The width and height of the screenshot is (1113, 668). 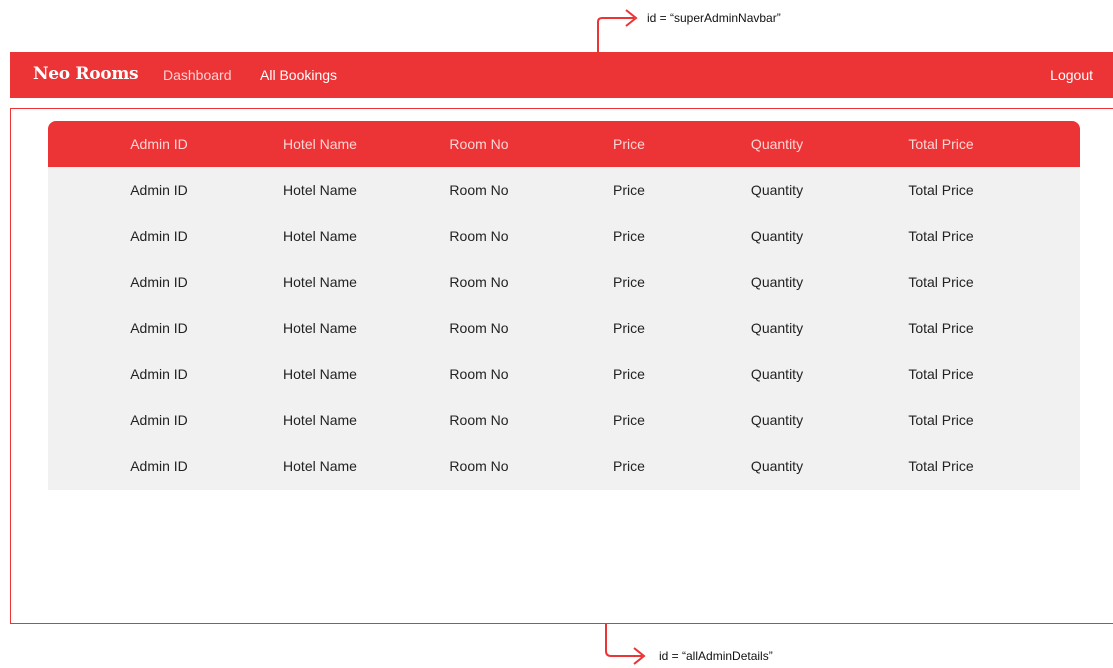 I want to click on header-hotel-name: Hotel Name, so click(x=320, y=144).